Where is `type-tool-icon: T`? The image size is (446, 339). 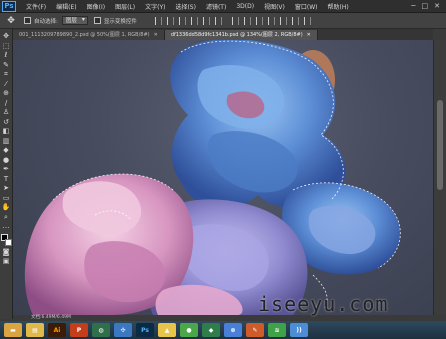 type-tool-icon: T is located at coordinates (6, 180).